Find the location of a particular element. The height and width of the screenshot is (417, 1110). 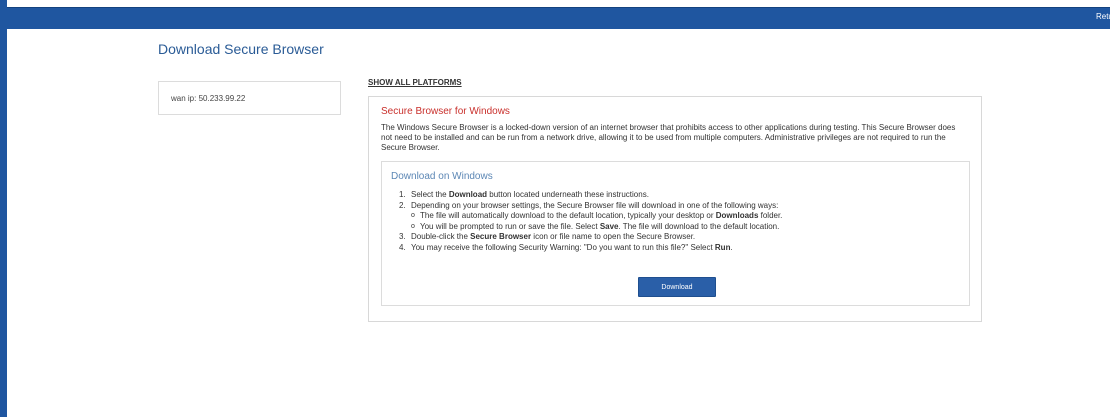

return-link: Return is located at coordinates (1103, 16).